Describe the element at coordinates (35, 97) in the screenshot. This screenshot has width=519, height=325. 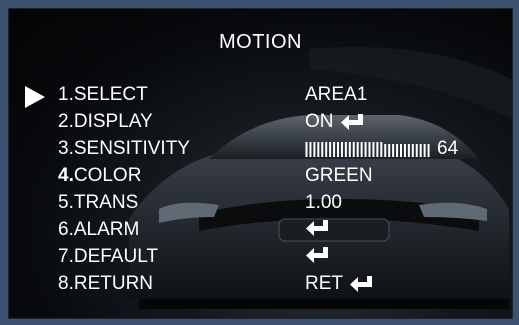
I see `triangle-right-icon` at that location.